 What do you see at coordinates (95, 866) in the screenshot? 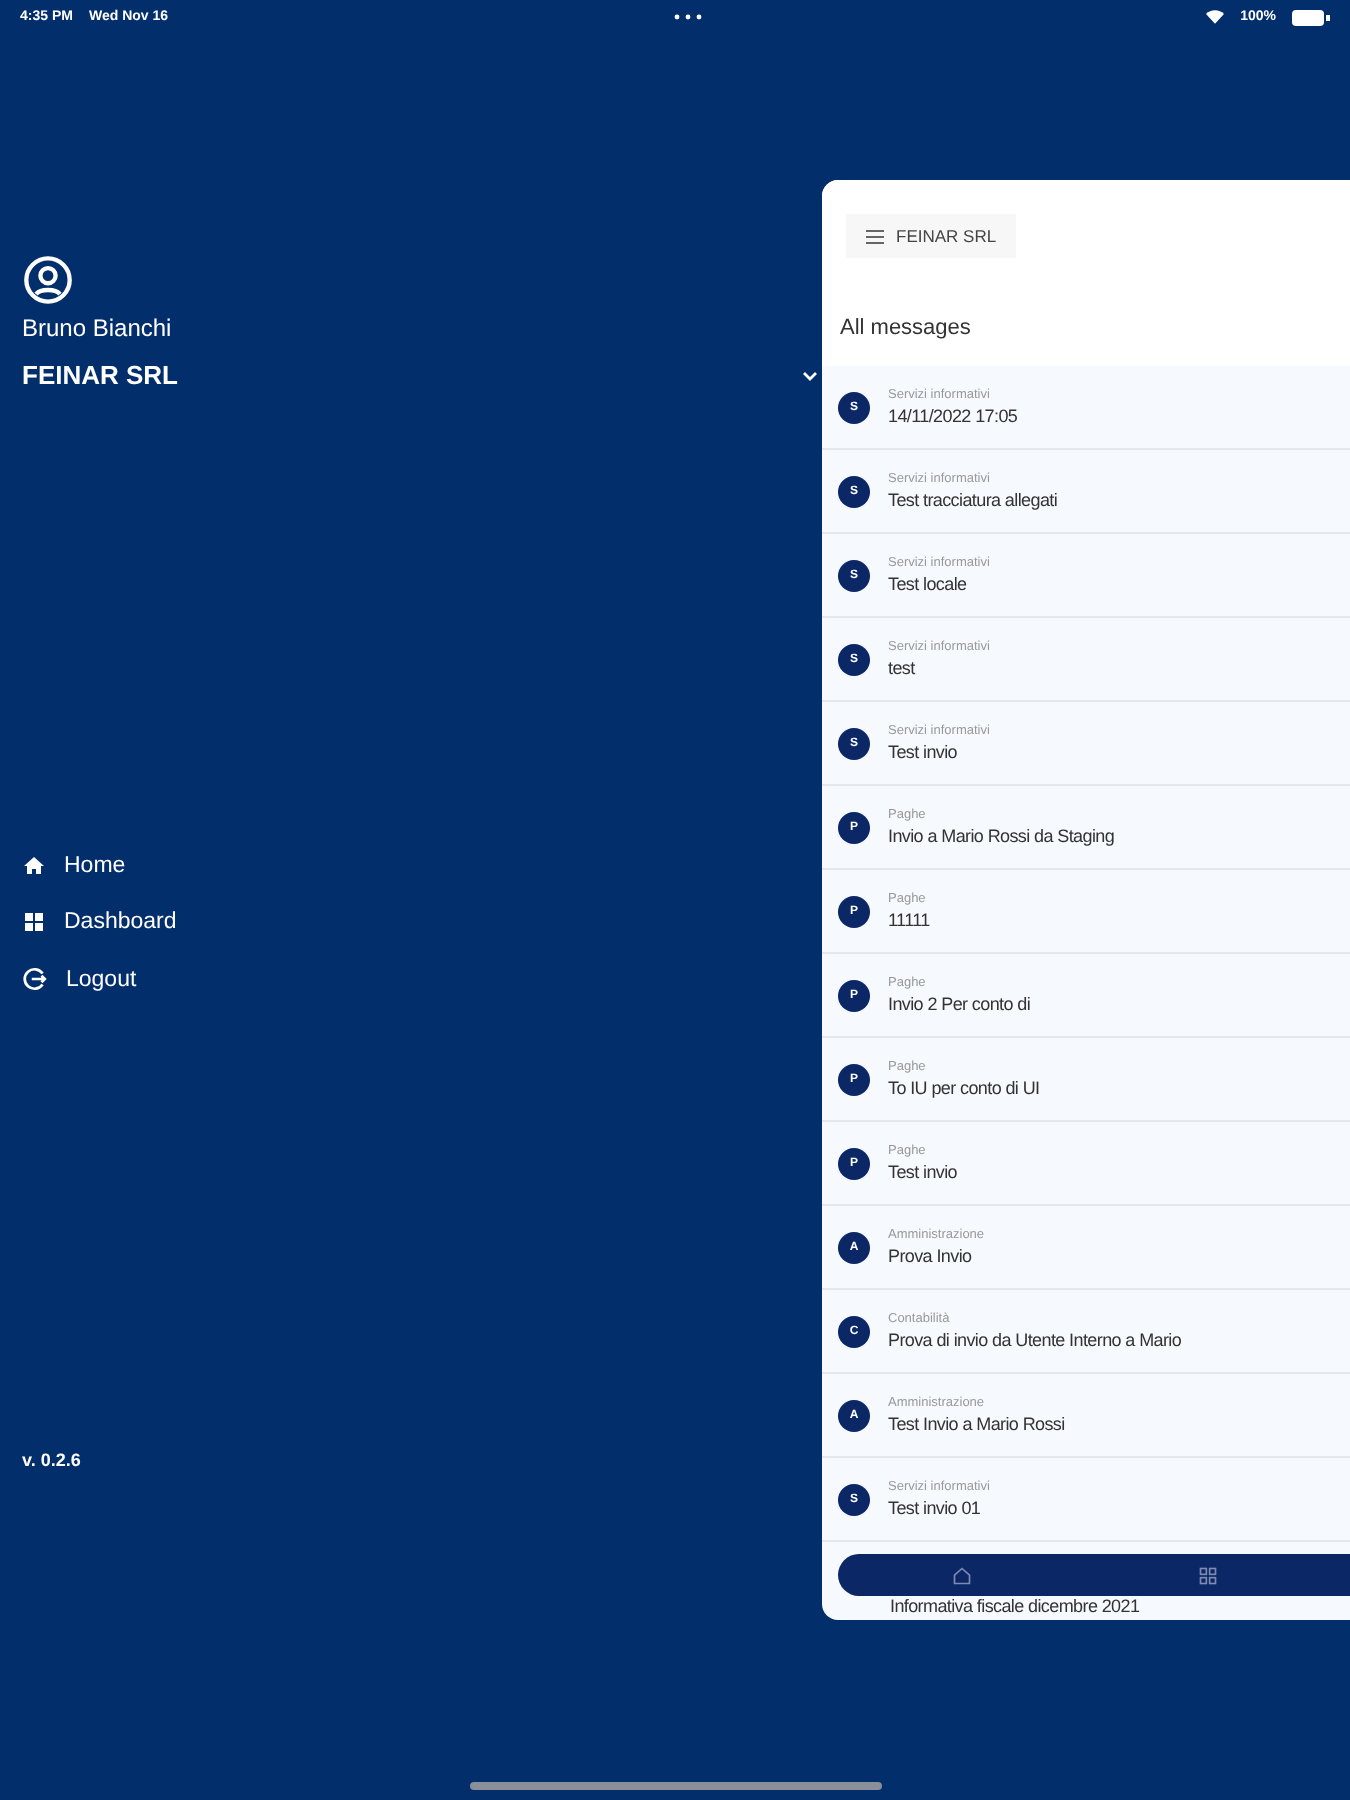
I see `menu-label: Home` at bounding box center [95, 866].